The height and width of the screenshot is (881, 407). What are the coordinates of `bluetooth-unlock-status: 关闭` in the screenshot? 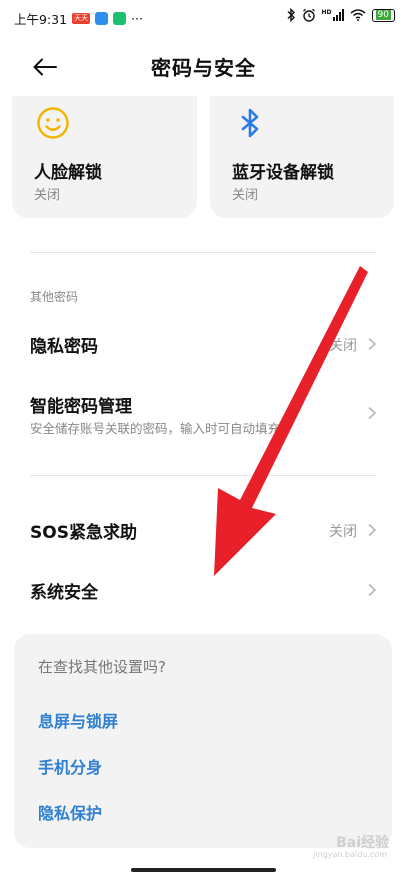 It's located at (245, 195).